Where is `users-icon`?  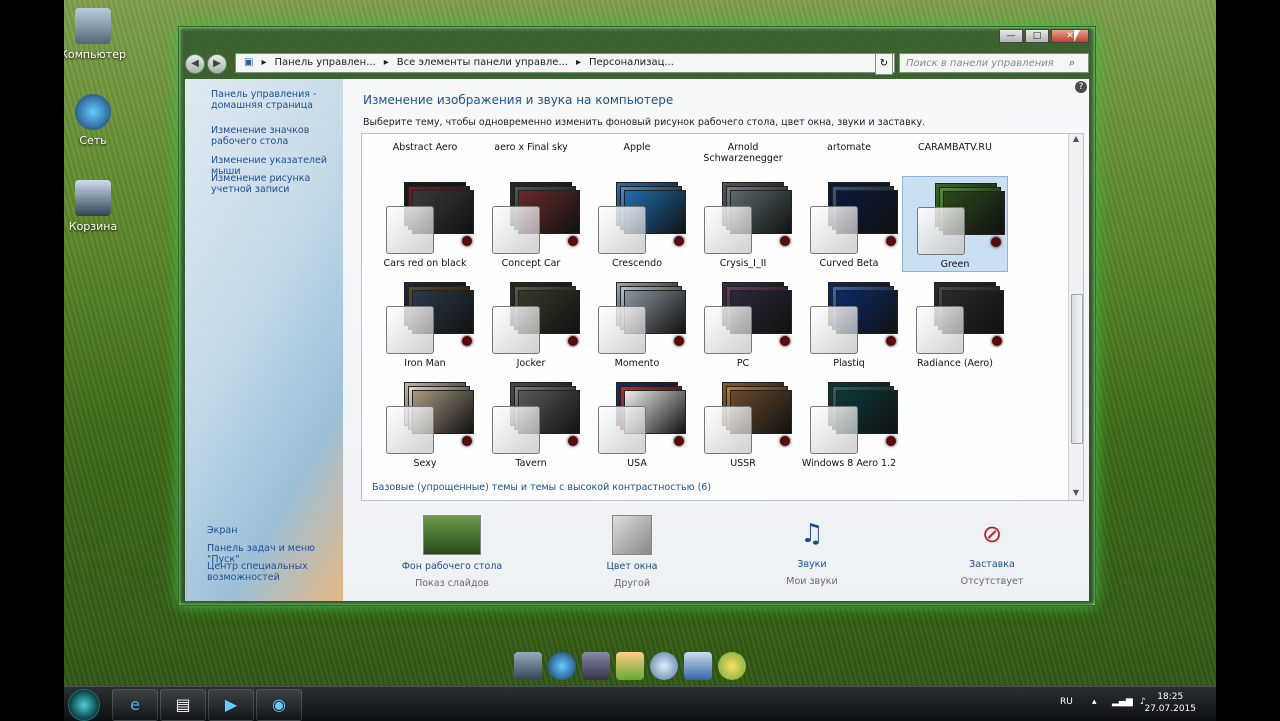
users-icon is located at coordinates (630, 666).